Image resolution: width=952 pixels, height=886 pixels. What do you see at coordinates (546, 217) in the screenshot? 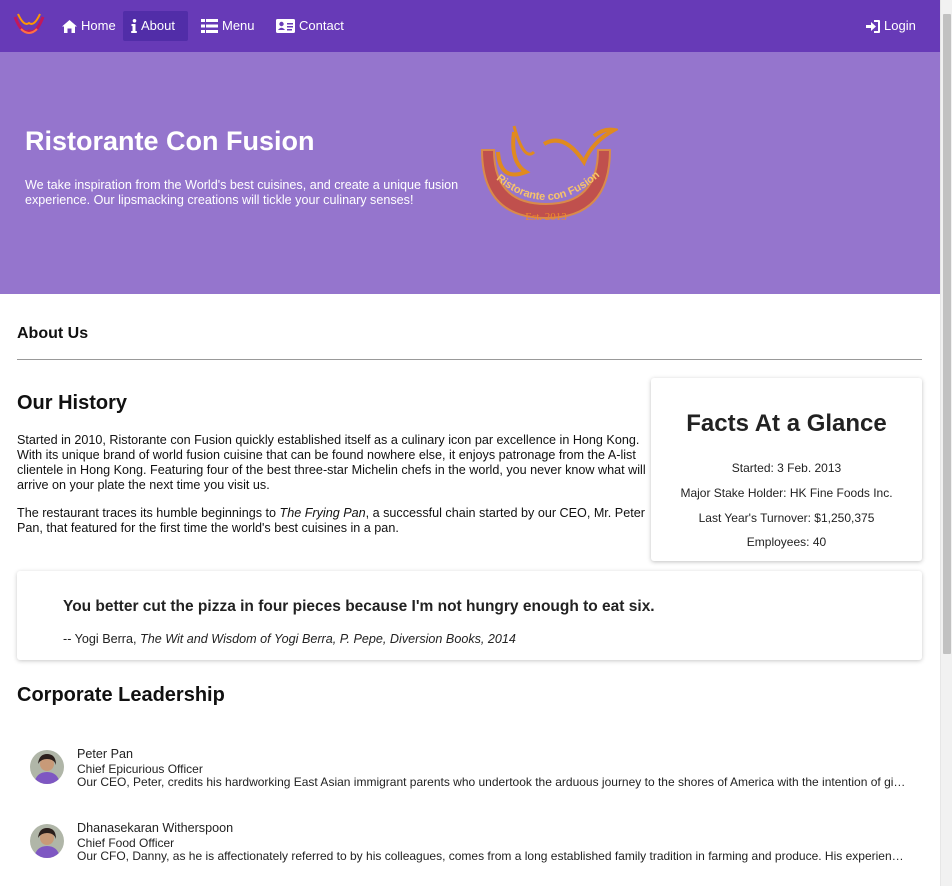
I see `logo-est-text: Est. 2013` at bounding box center [546, 217].